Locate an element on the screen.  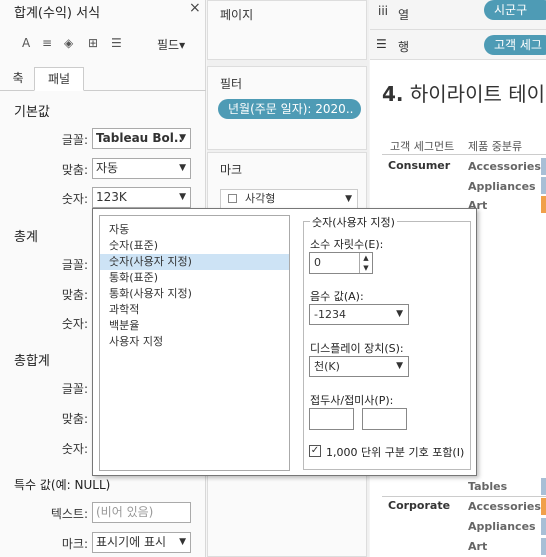
close-icon: × is located at coordinates (195, 8).